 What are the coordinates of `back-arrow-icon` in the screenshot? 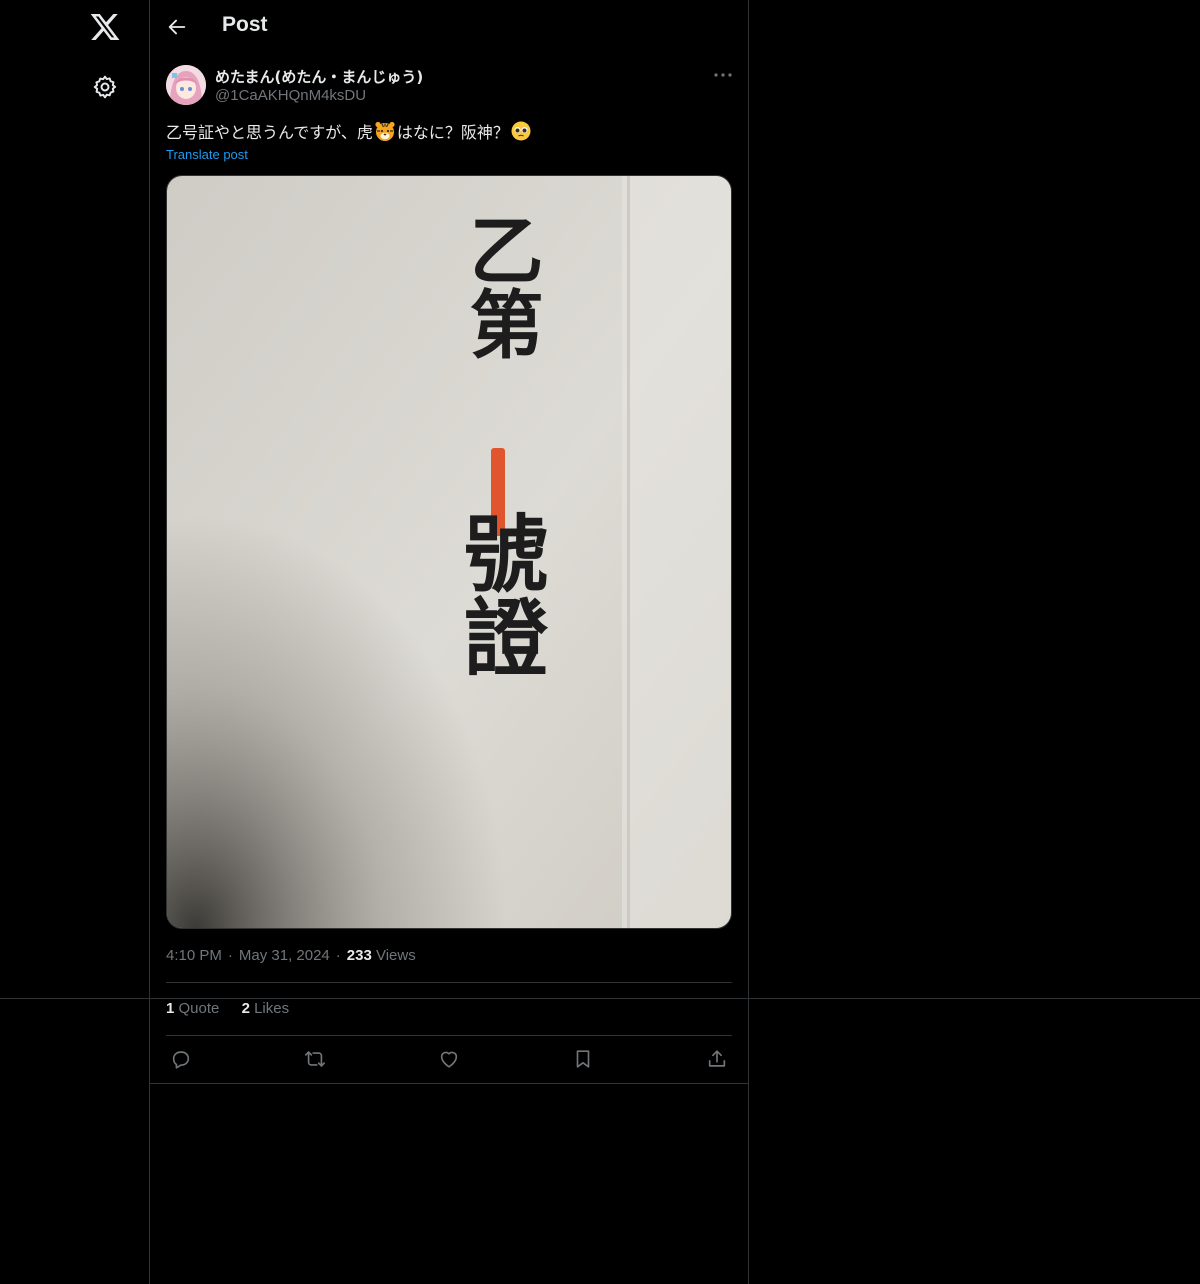 It's located at (177, 27).